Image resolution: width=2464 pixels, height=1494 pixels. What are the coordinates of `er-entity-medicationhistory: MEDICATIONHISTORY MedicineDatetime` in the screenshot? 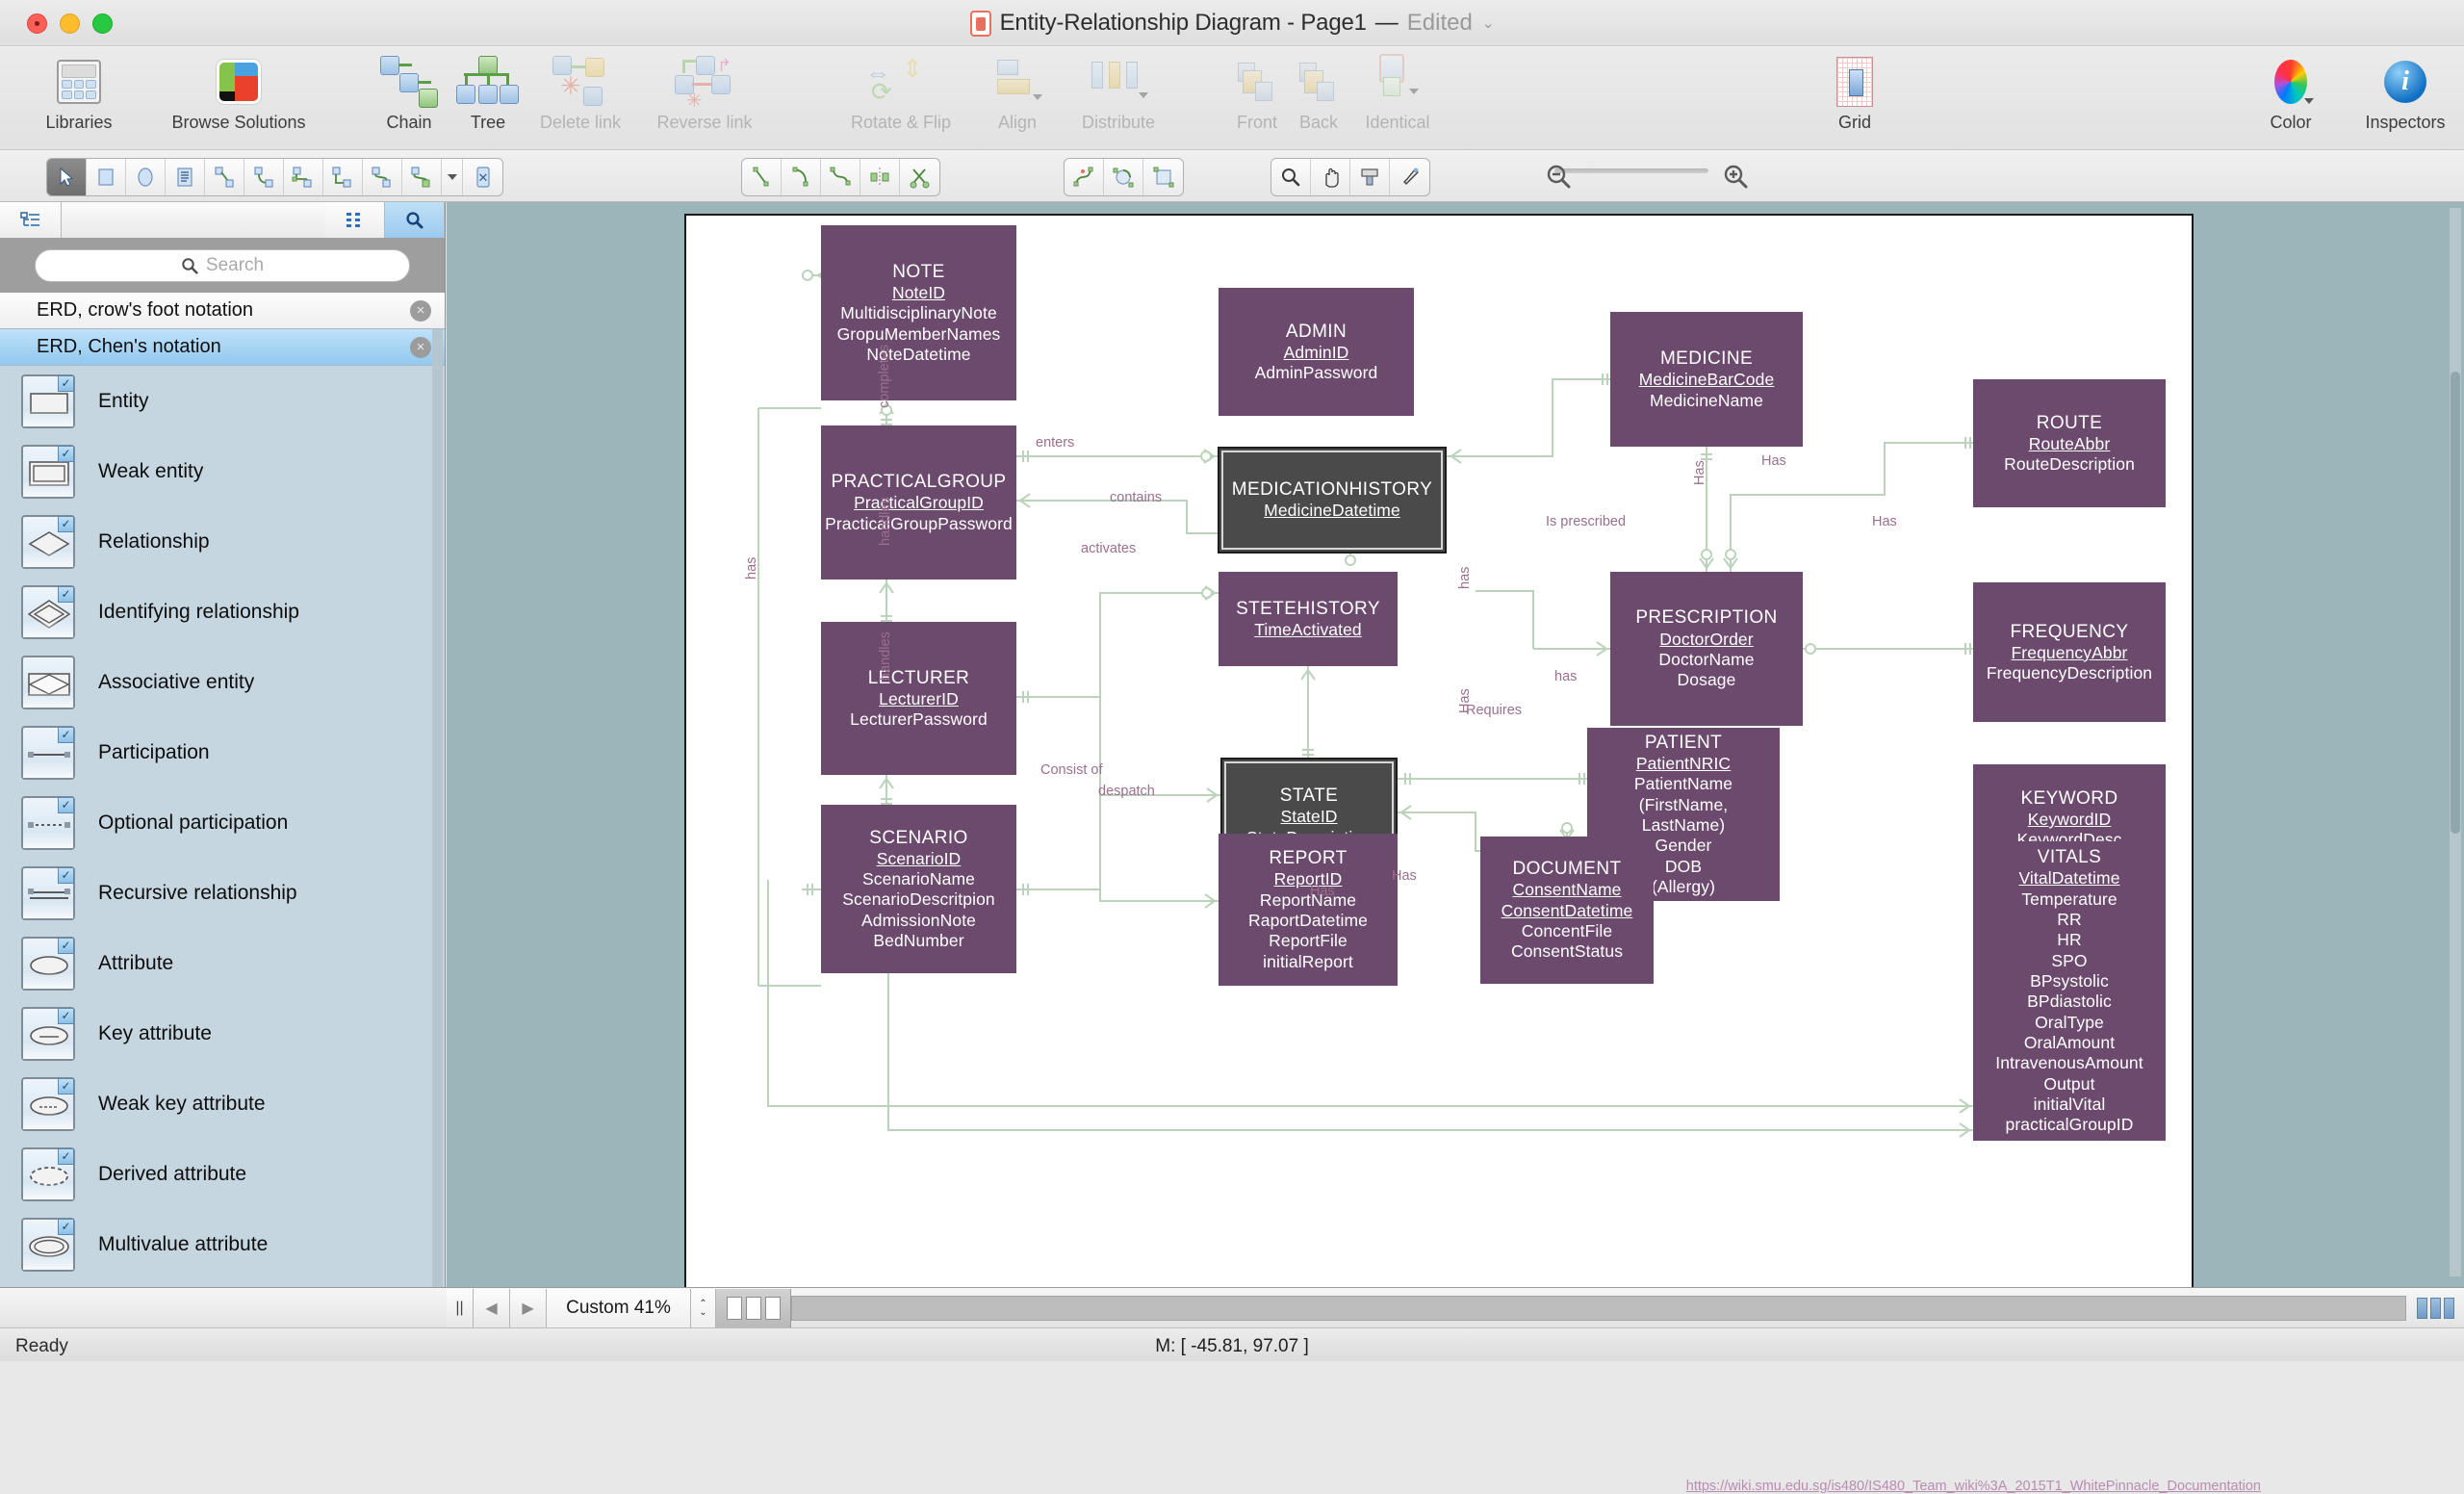 It's located at (1332, 500).